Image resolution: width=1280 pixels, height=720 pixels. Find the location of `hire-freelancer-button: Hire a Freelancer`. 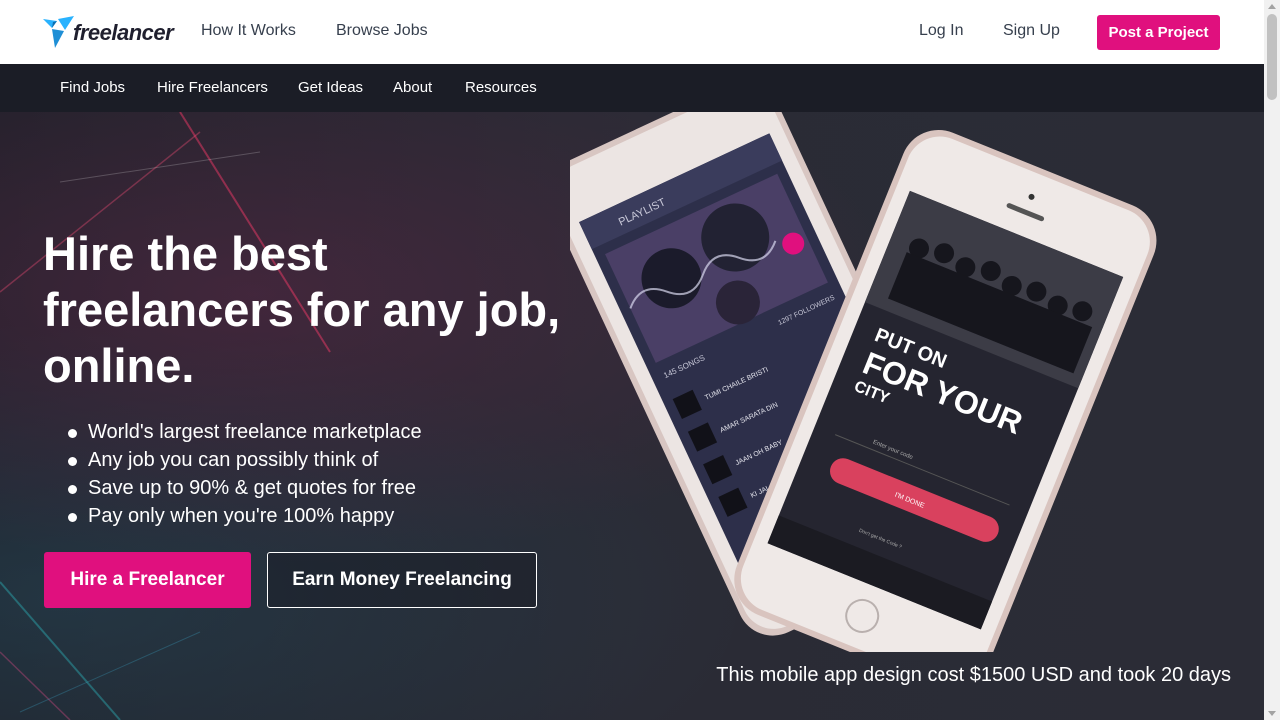

hire-freelancer-button: Hire a Freelancer is located at coordinates (147, 580).